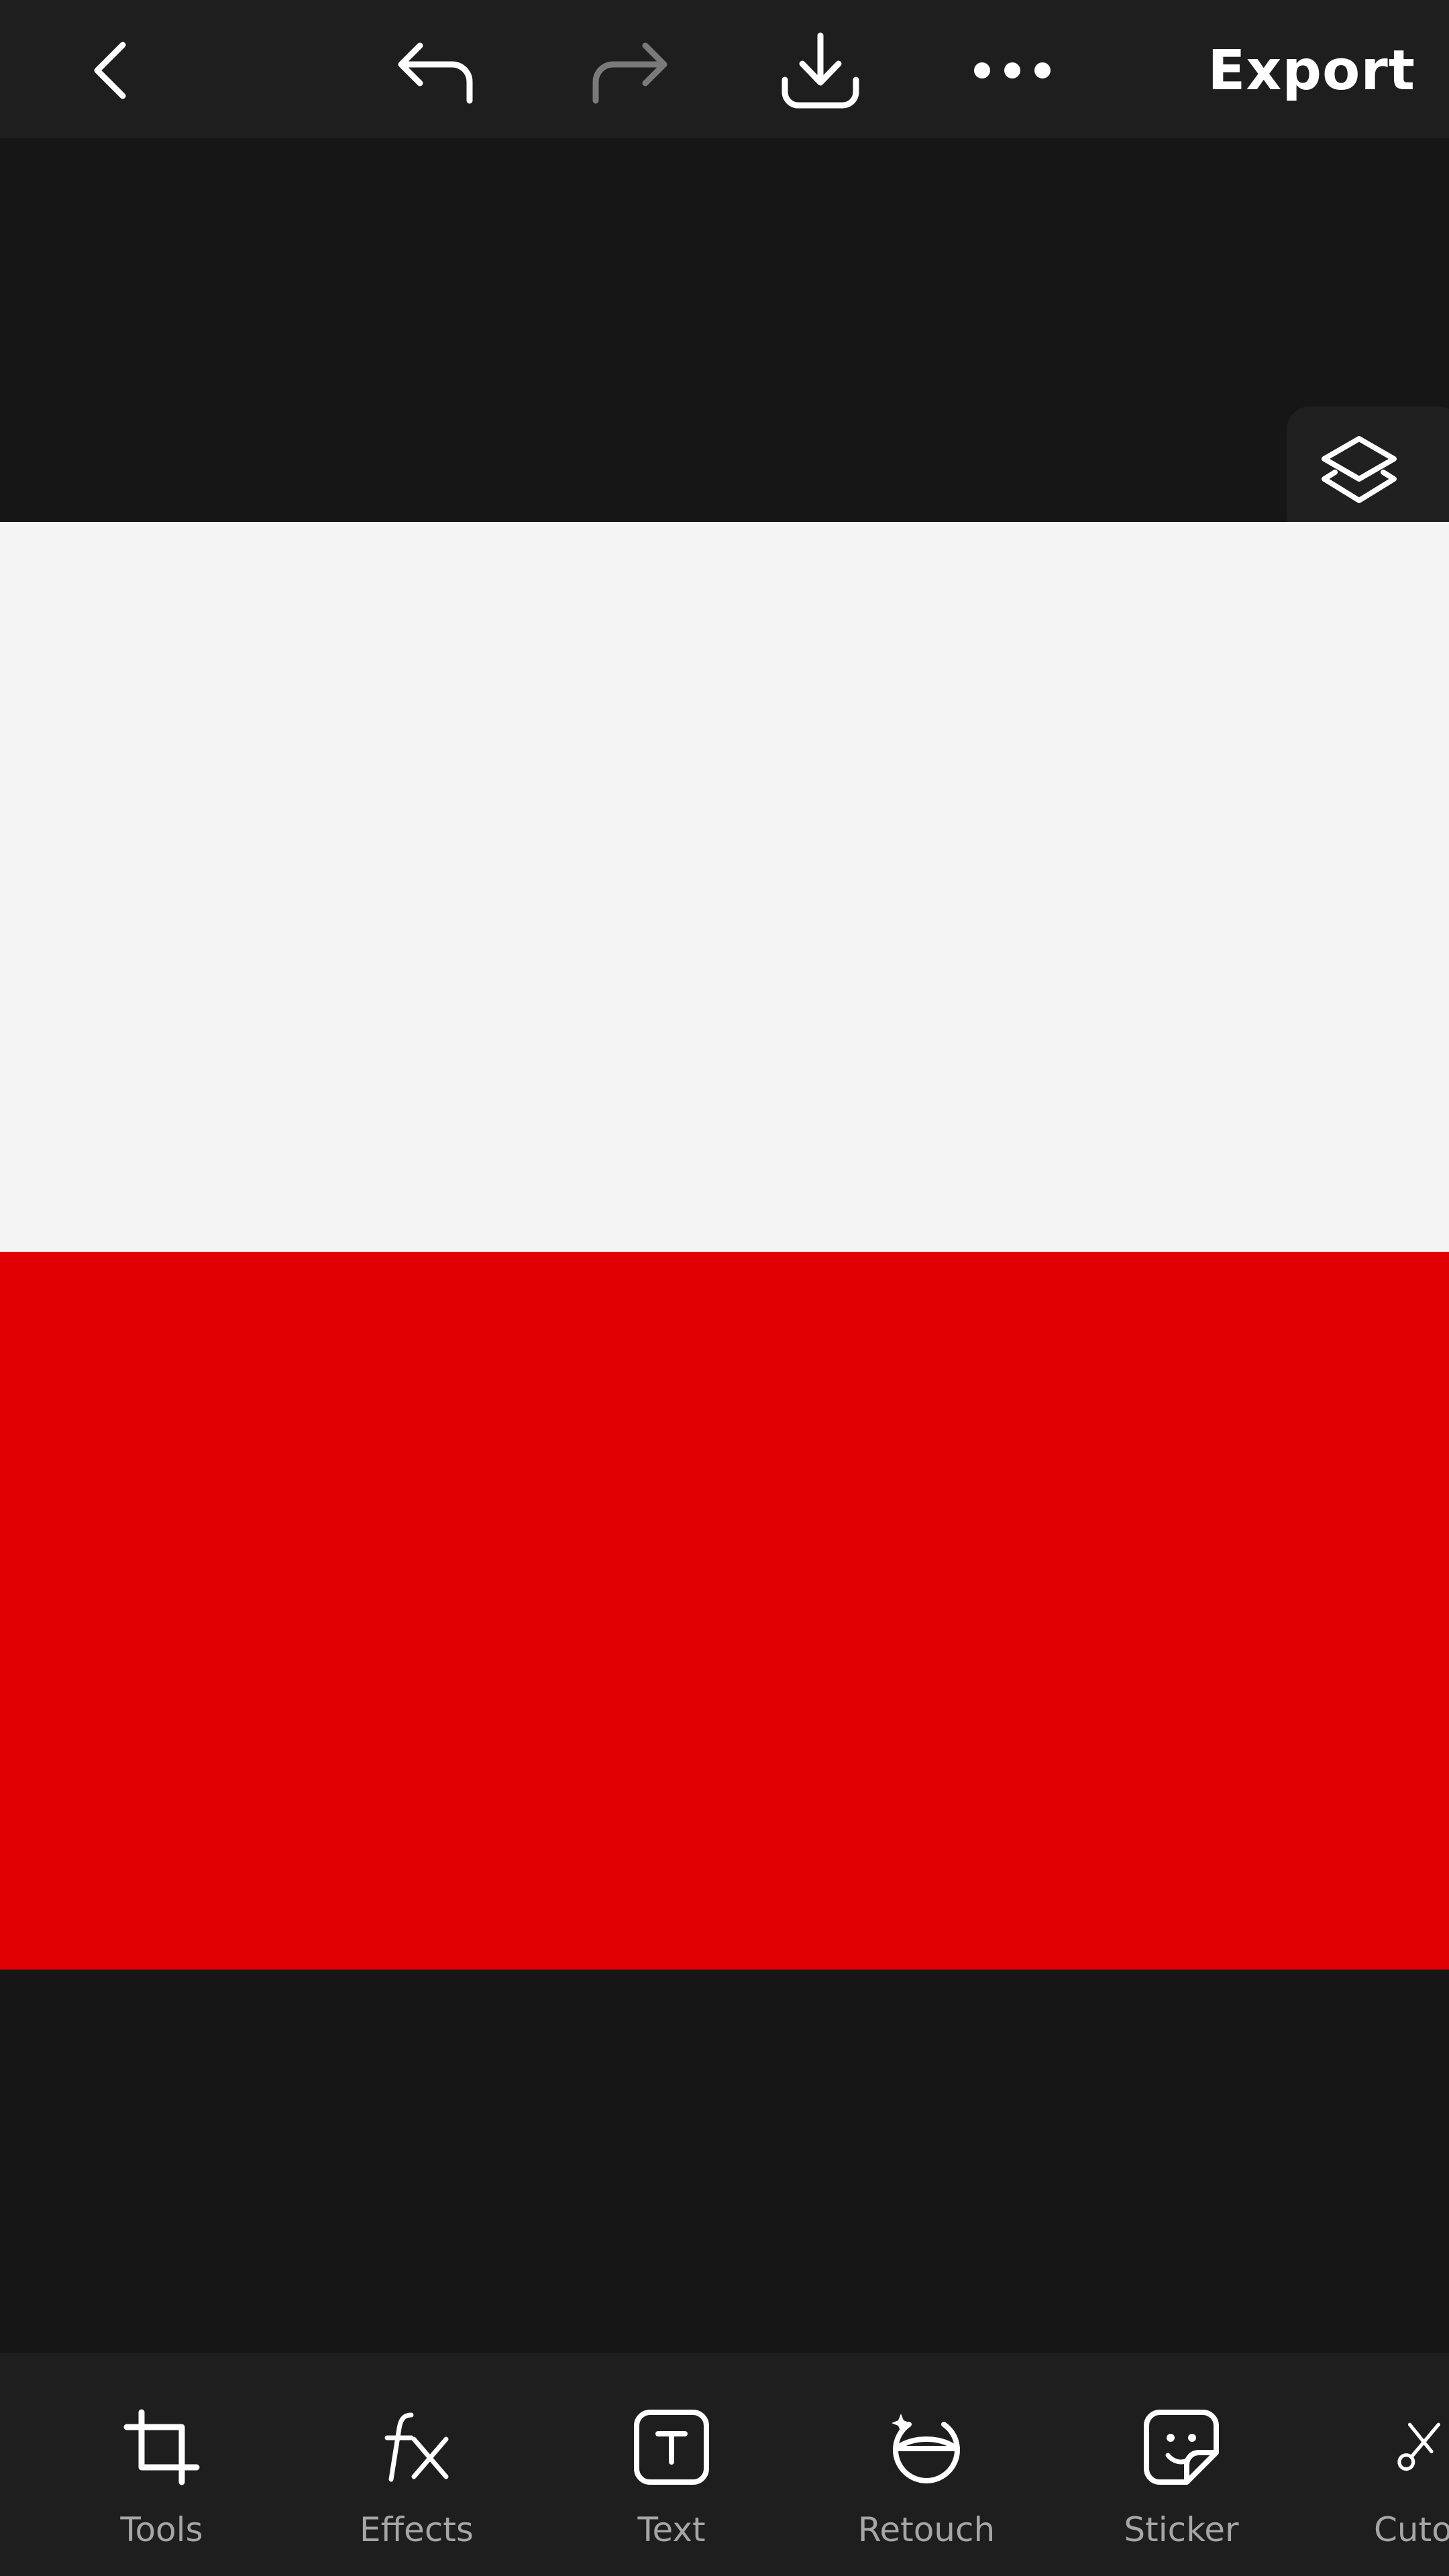 Image resolution: width=1449 pixels, height=2576 pixels. I want to click on text-box-icon, so click(671, 2447).